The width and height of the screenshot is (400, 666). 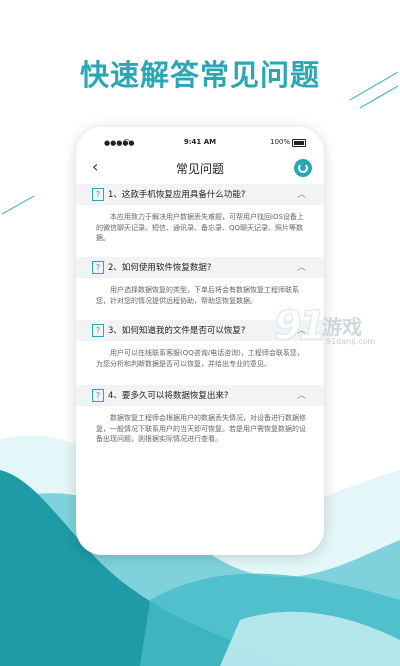 What do you see at coordinates (303, 168) in the screenshot?
I see `customer-service-icon` at bounding box center [303, 168].